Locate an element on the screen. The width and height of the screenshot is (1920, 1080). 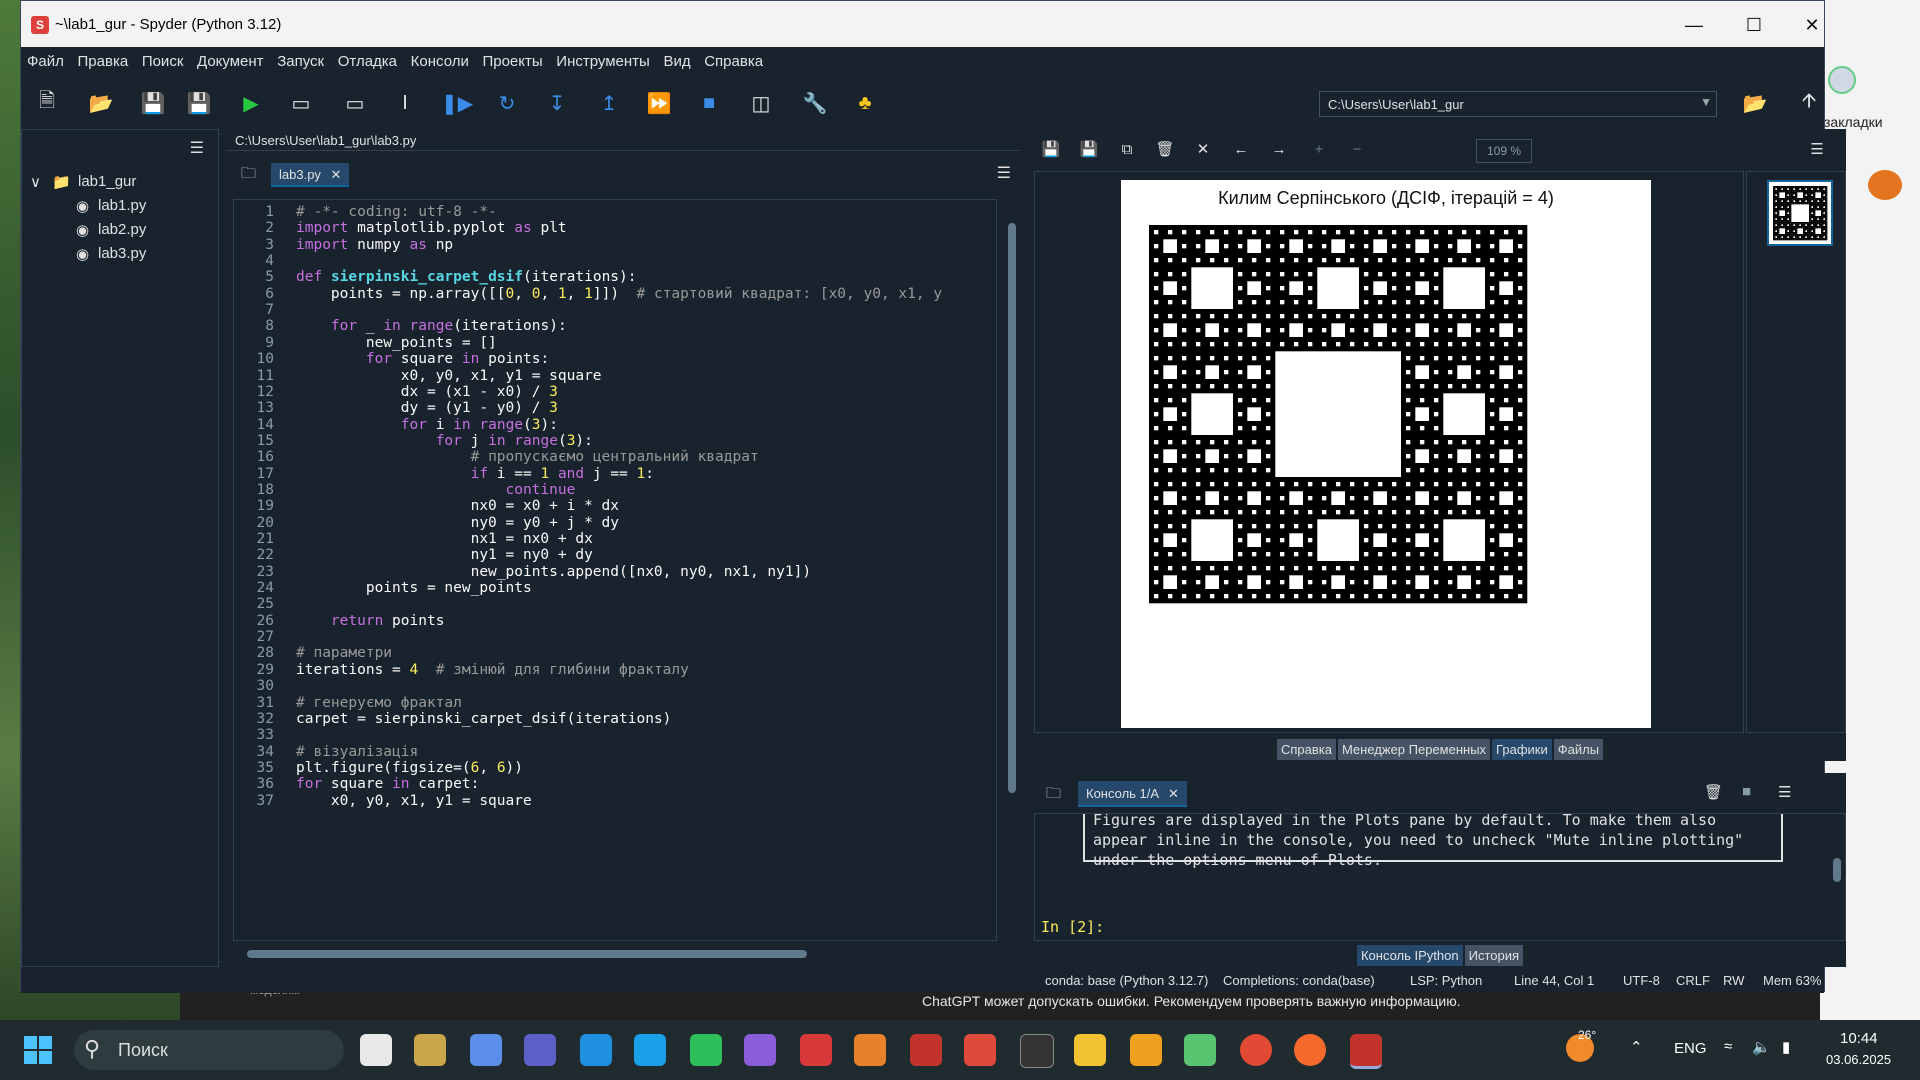
remove-all-plots-icon: ✕ is located at coordinates (1203, 150).